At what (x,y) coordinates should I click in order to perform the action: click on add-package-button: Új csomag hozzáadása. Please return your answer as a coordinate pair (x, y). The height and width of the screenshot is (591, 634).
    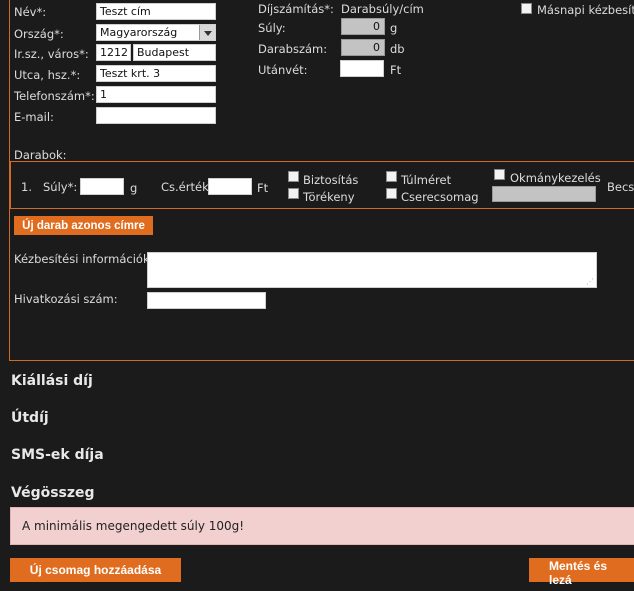
    Looking at the image, I should click on (95, 570).